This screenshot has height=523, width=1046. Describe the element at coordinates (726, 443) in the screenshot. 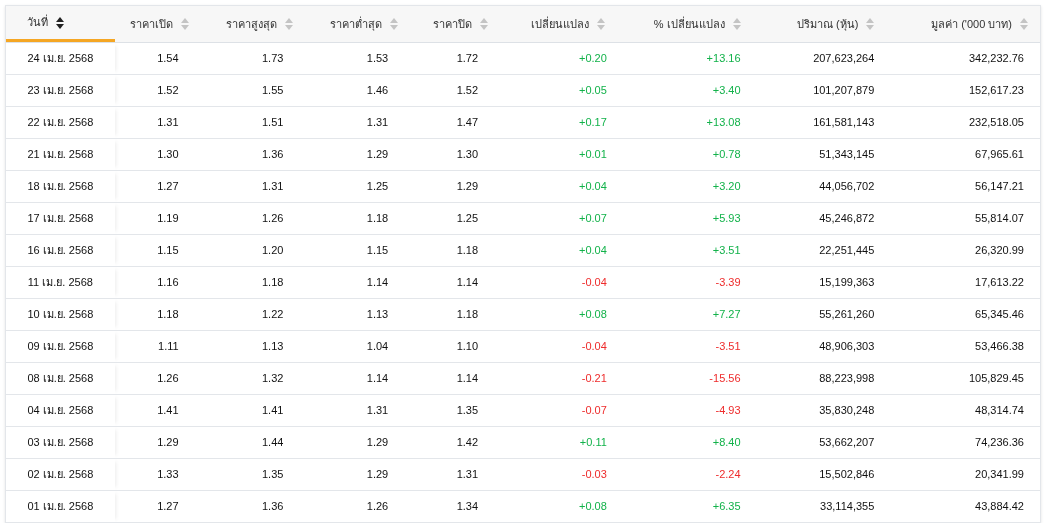

I see `table-cell-text: +8.40` at that location.